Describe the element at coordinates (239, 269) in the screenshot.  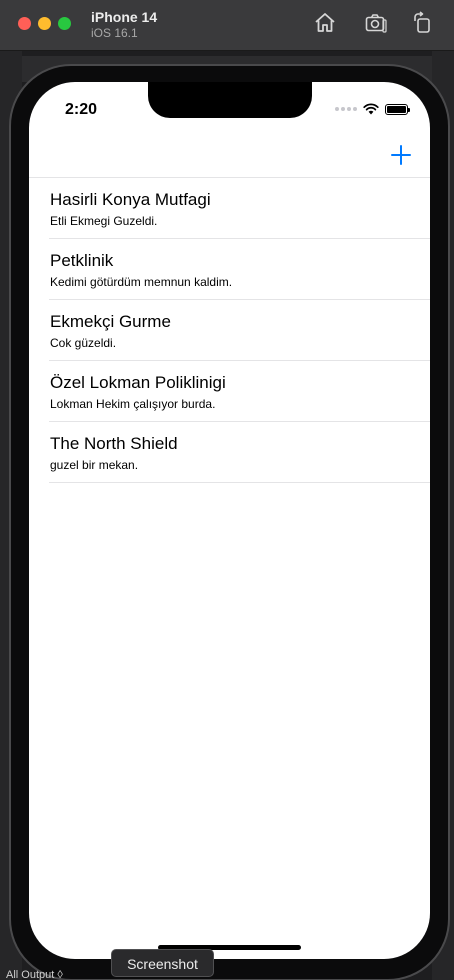
I see `table-row: Petklinik Kedimi götürdüm memnun kaldim.` at that location.